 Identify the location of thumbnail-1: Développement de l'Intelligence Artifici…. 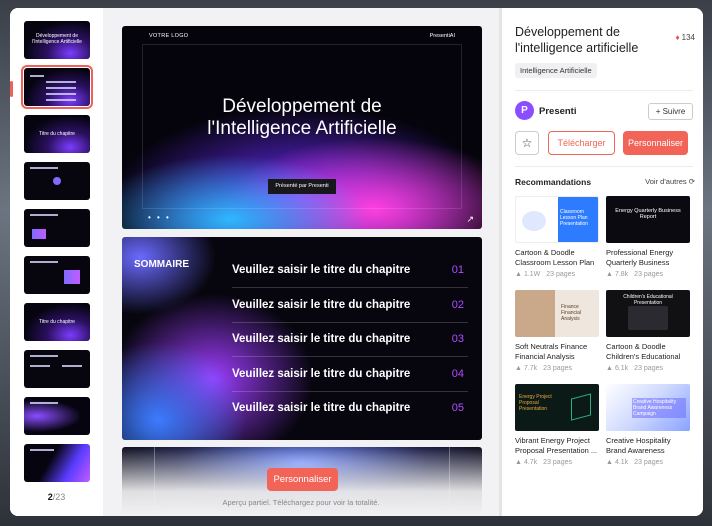
(57, 40).